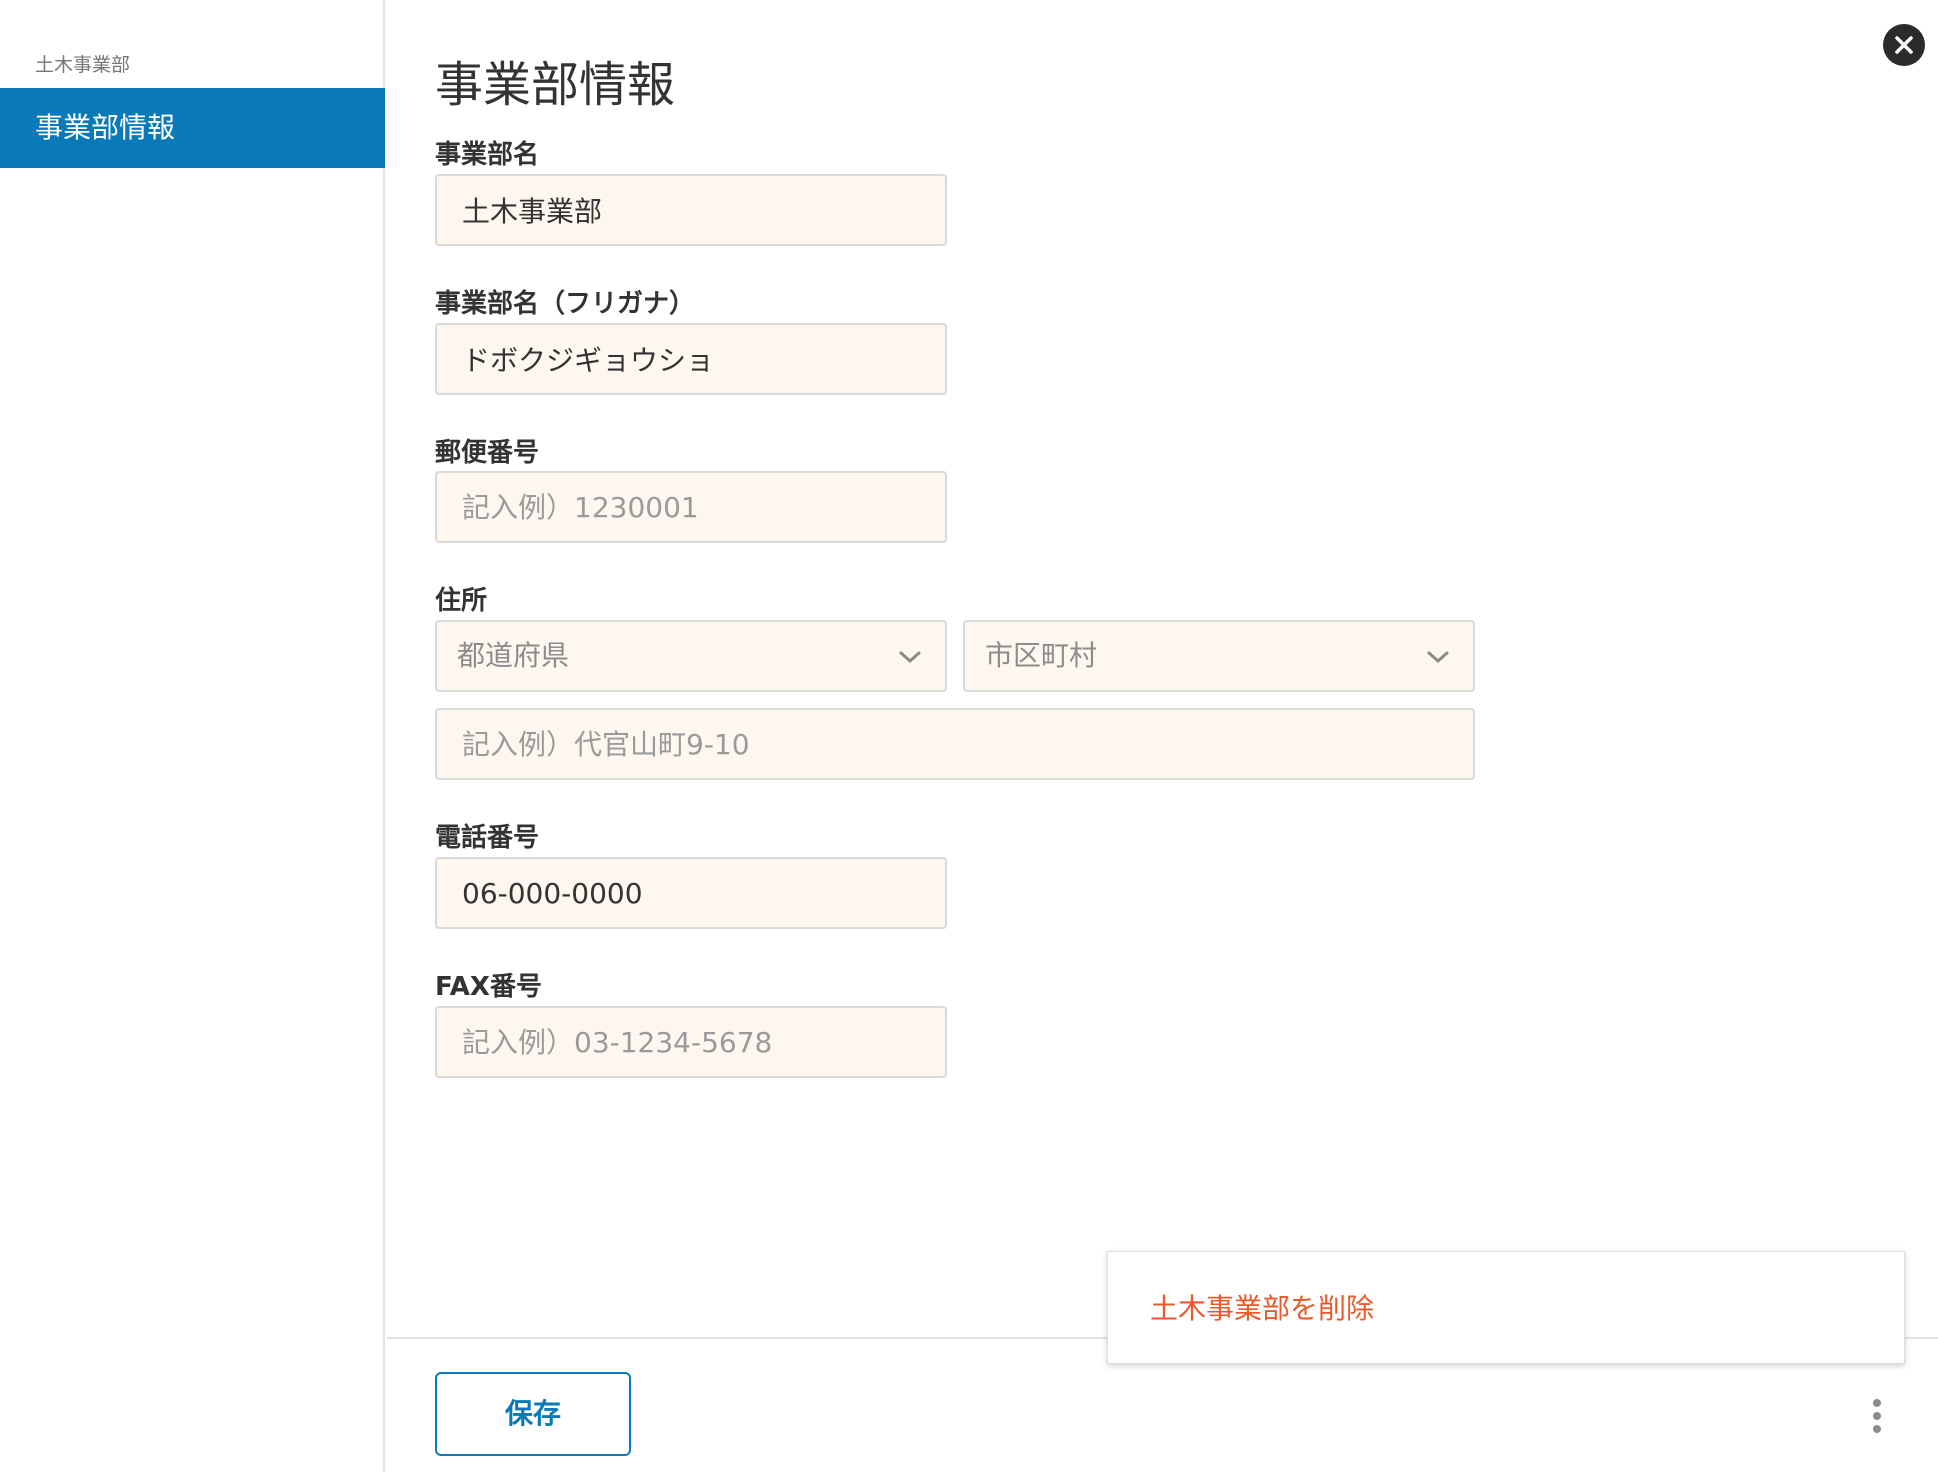 This screenshot has width=1938, height=1472. I want to click on more-options-menu: 土木事業部を削除, so click(1506, 1307).